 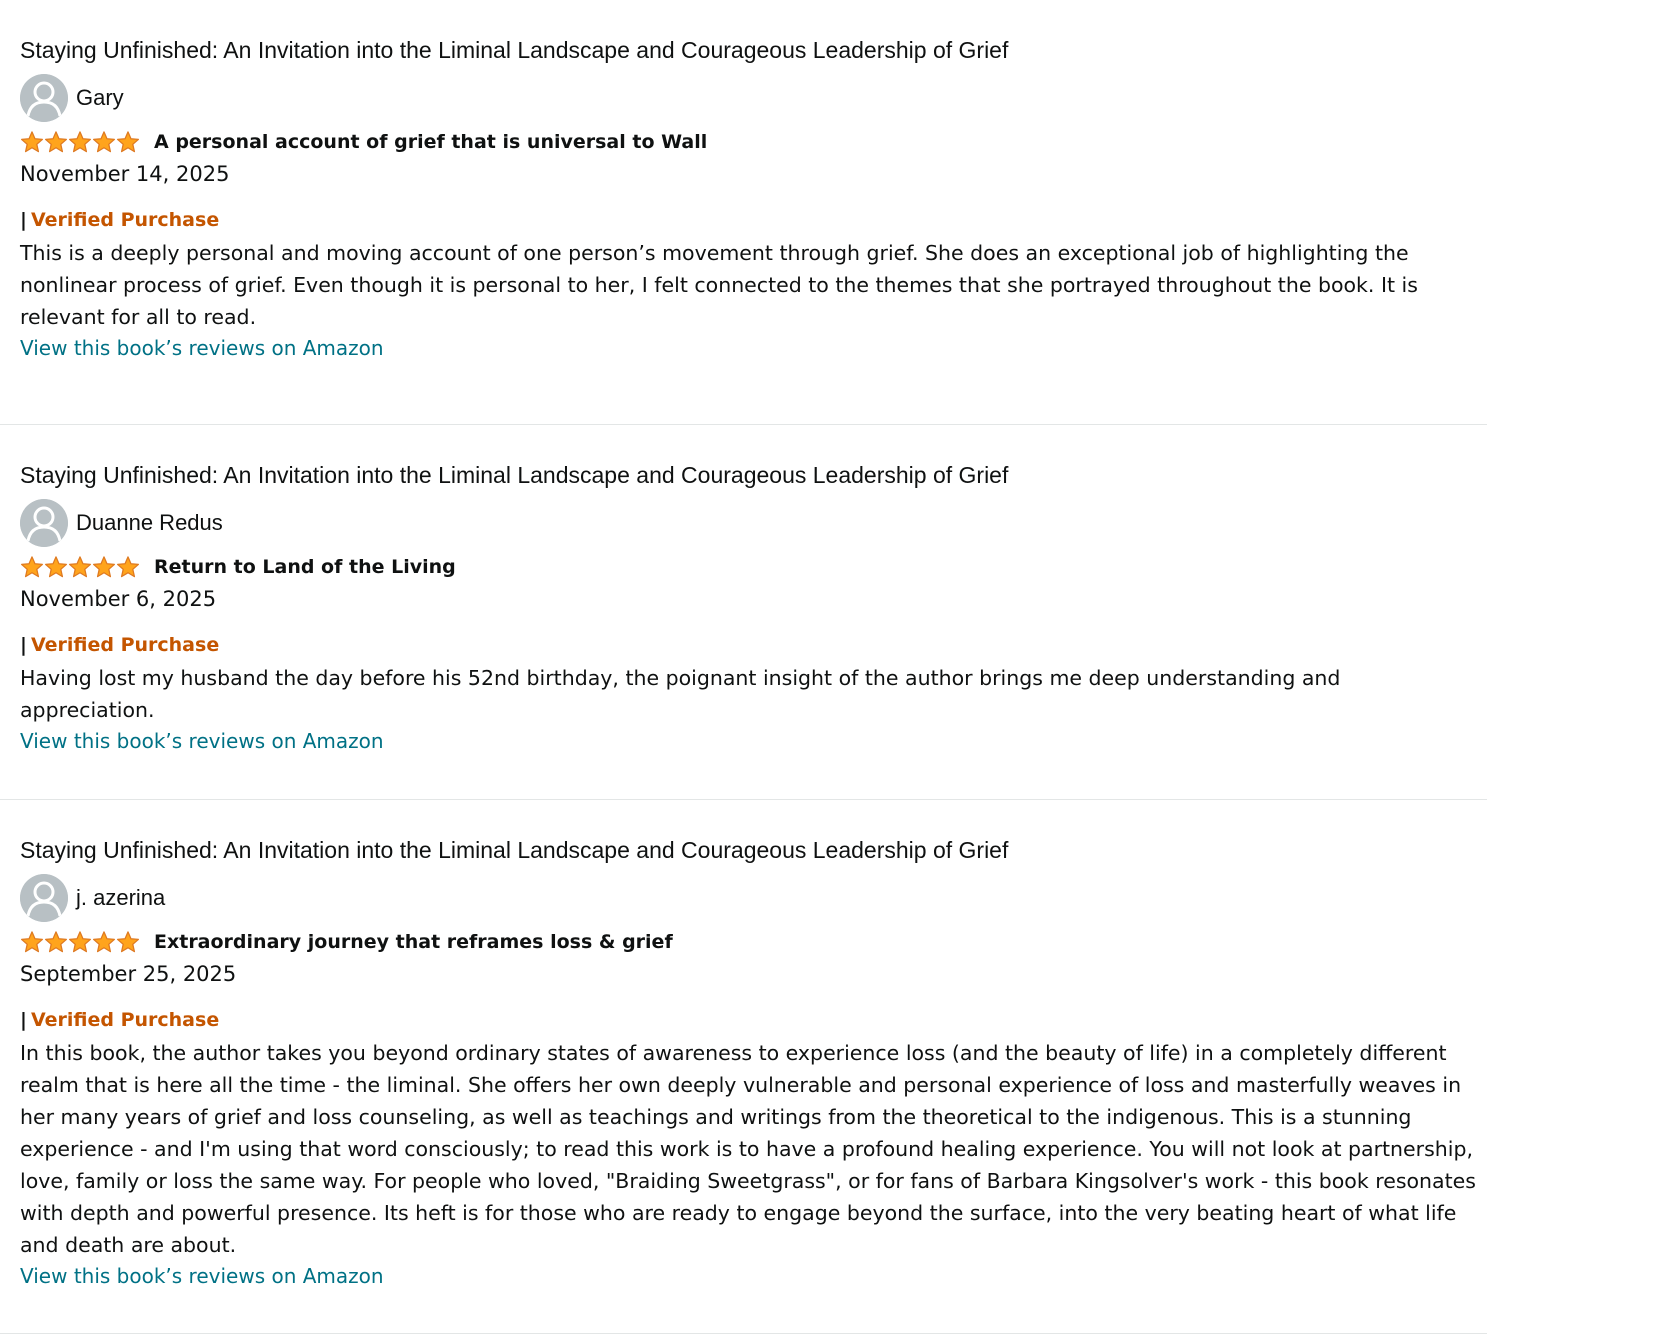 What do you see at coordinates (748, 523) in the screenshot?
I see `reviewer-row: Duanne Redus` at bounding box center [748, 523].